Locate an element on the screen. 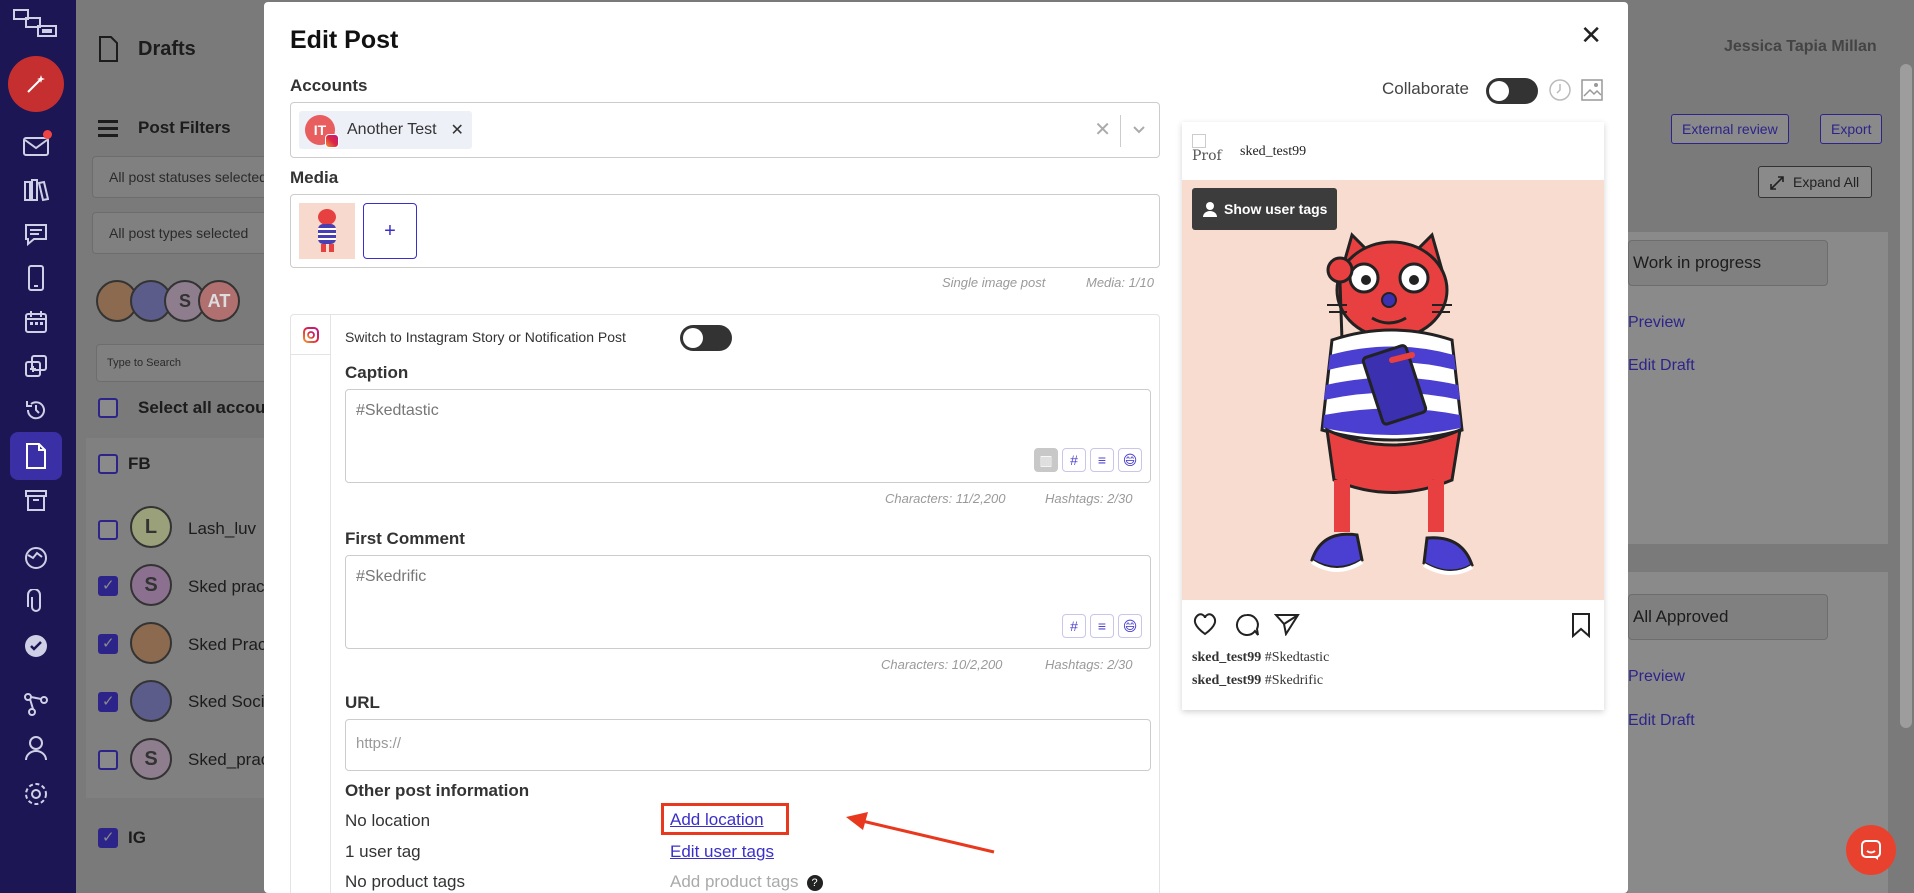  avatar is located at coordinates (151, 701).